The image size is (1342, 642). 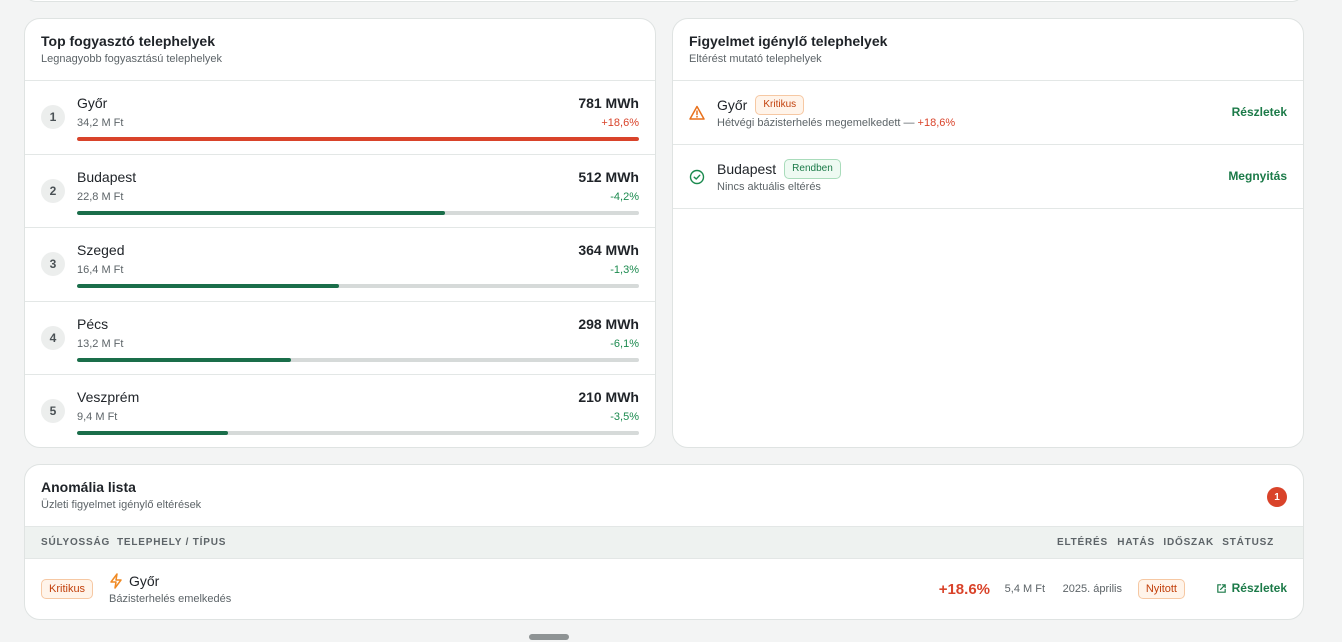 What do you see at coordinates (75, 542) in the screenshot?
I see `col-severity: SÚLYOSSÁG` at bounding box center [75, 542].